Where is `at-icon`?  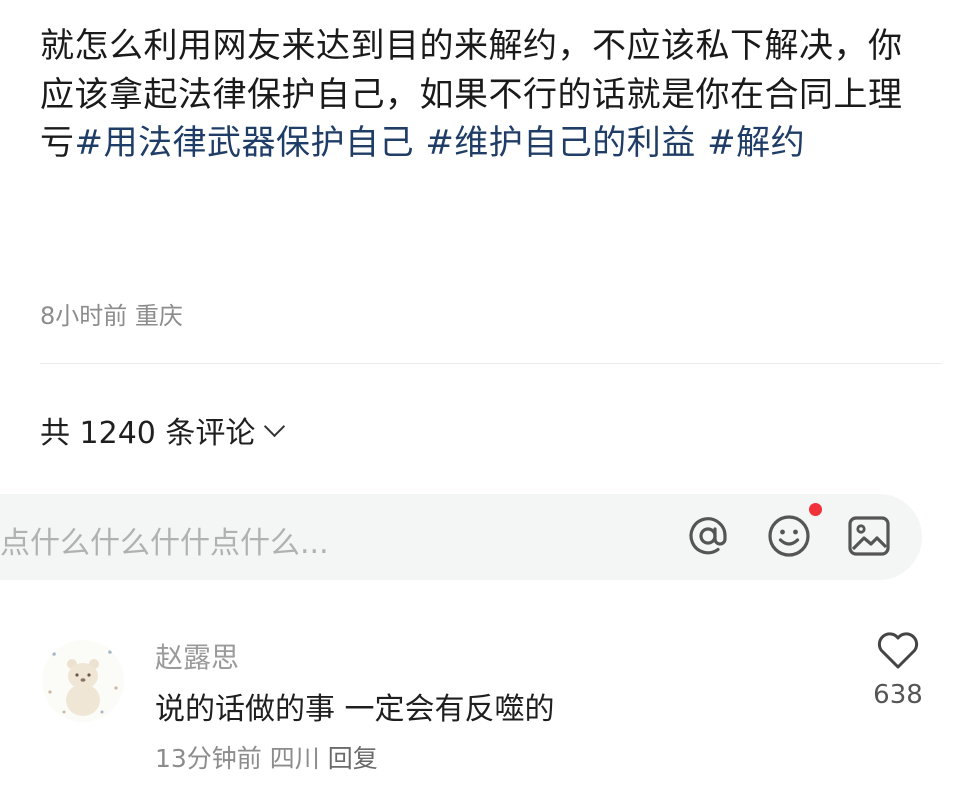 at-icon is located at coordinates (708, 536).